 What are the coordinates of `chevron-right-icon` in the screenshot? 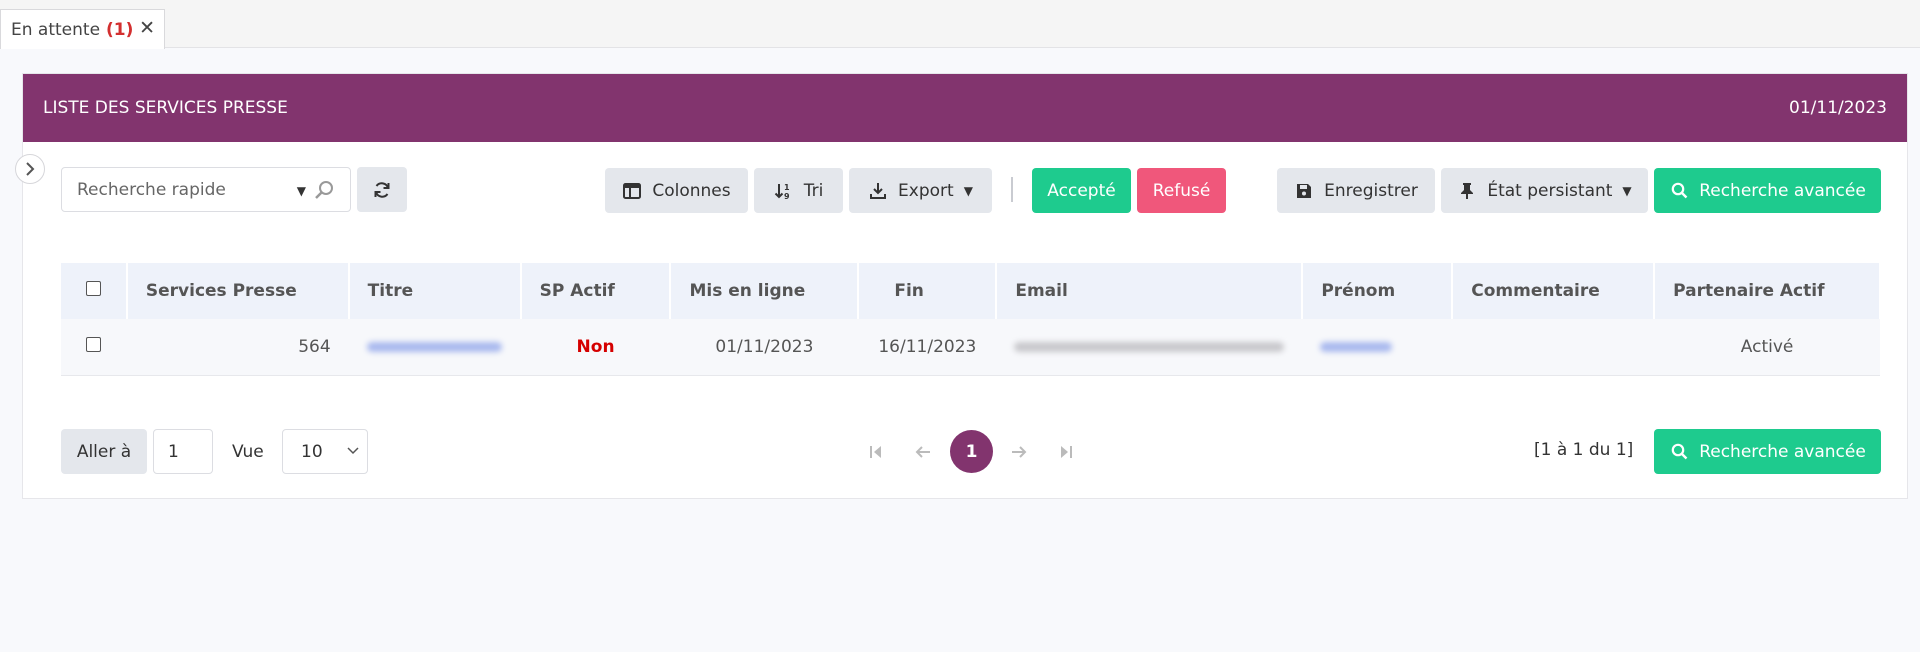 It's located at (30, 169).